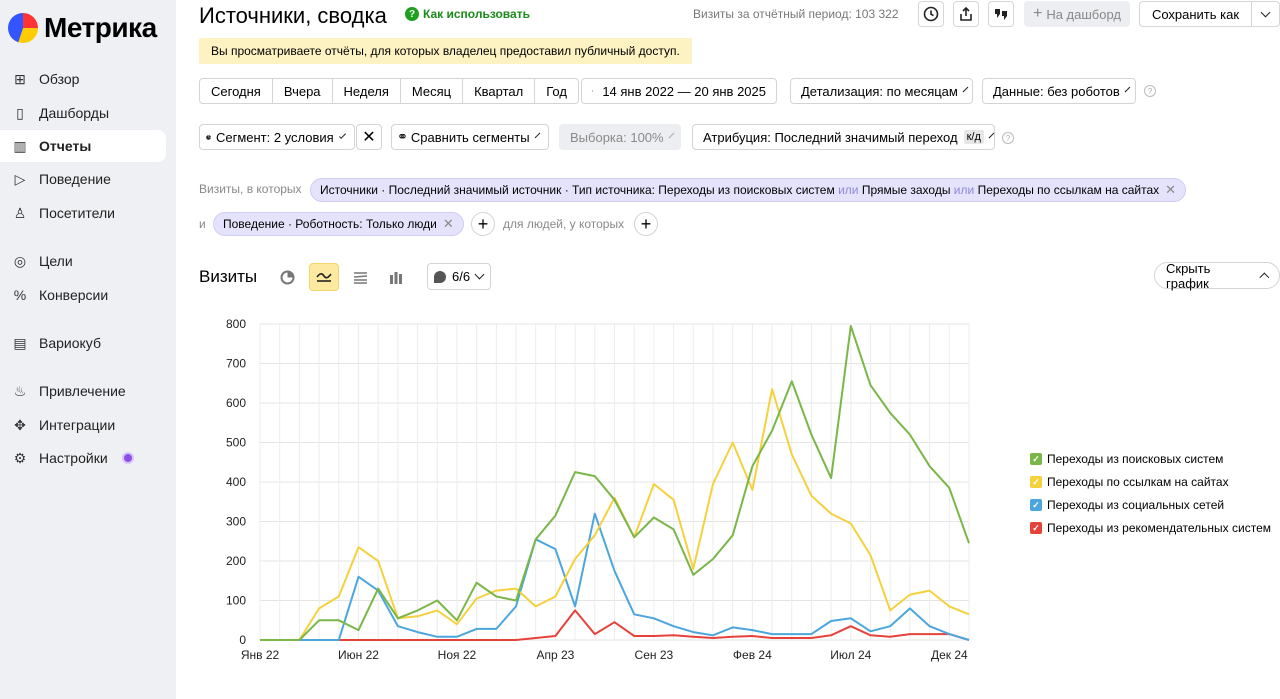 The height and width of the screenshot is (699, 1280). I want to click on sidebar-item-overview: ⊞ Обзор, so click(83, 79).